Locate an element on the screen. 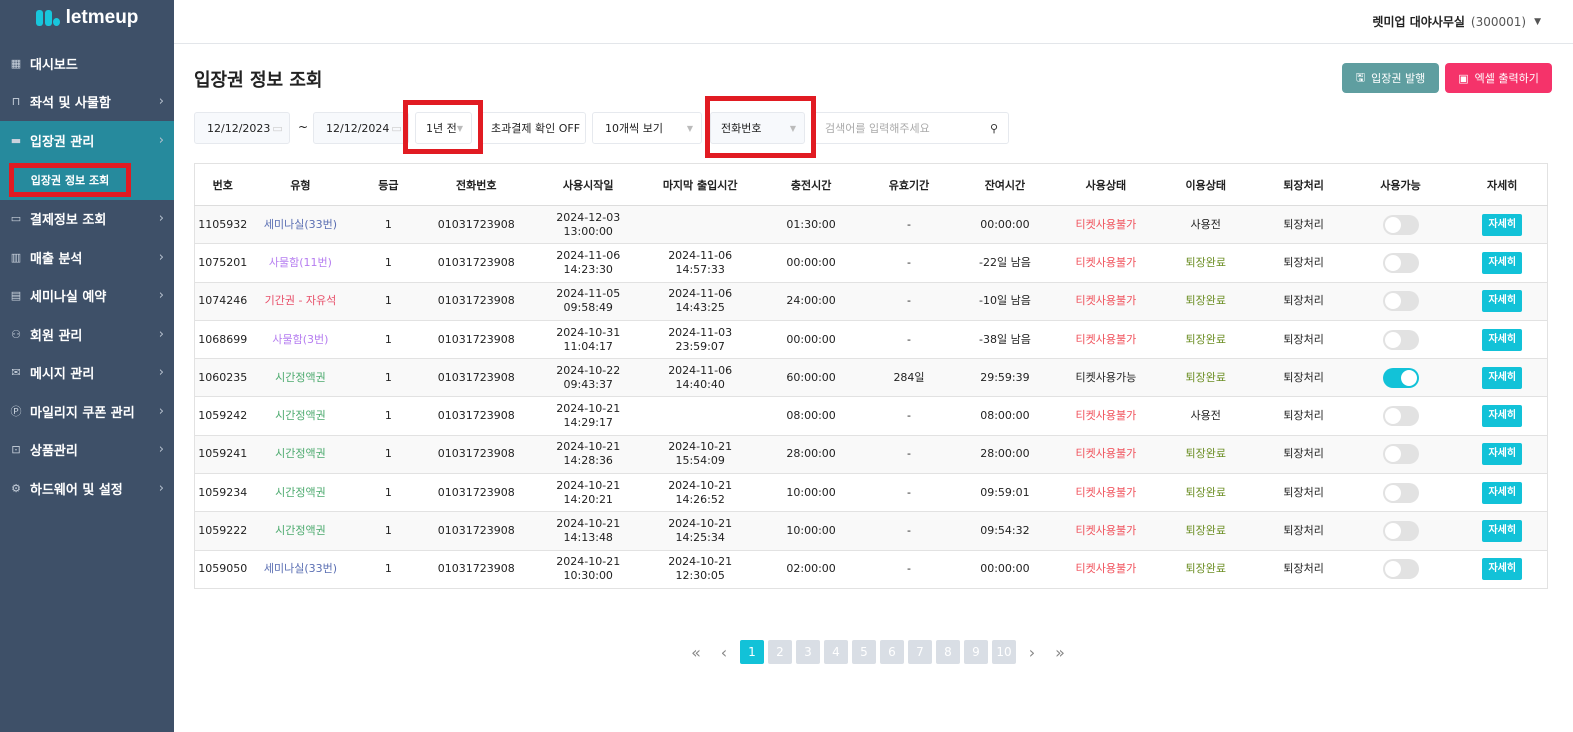 Image resolution: width=1573 pixels, height=732 pixels. end-date-input: 12/12/2024 ▭ is located at coordinates (361, 128).